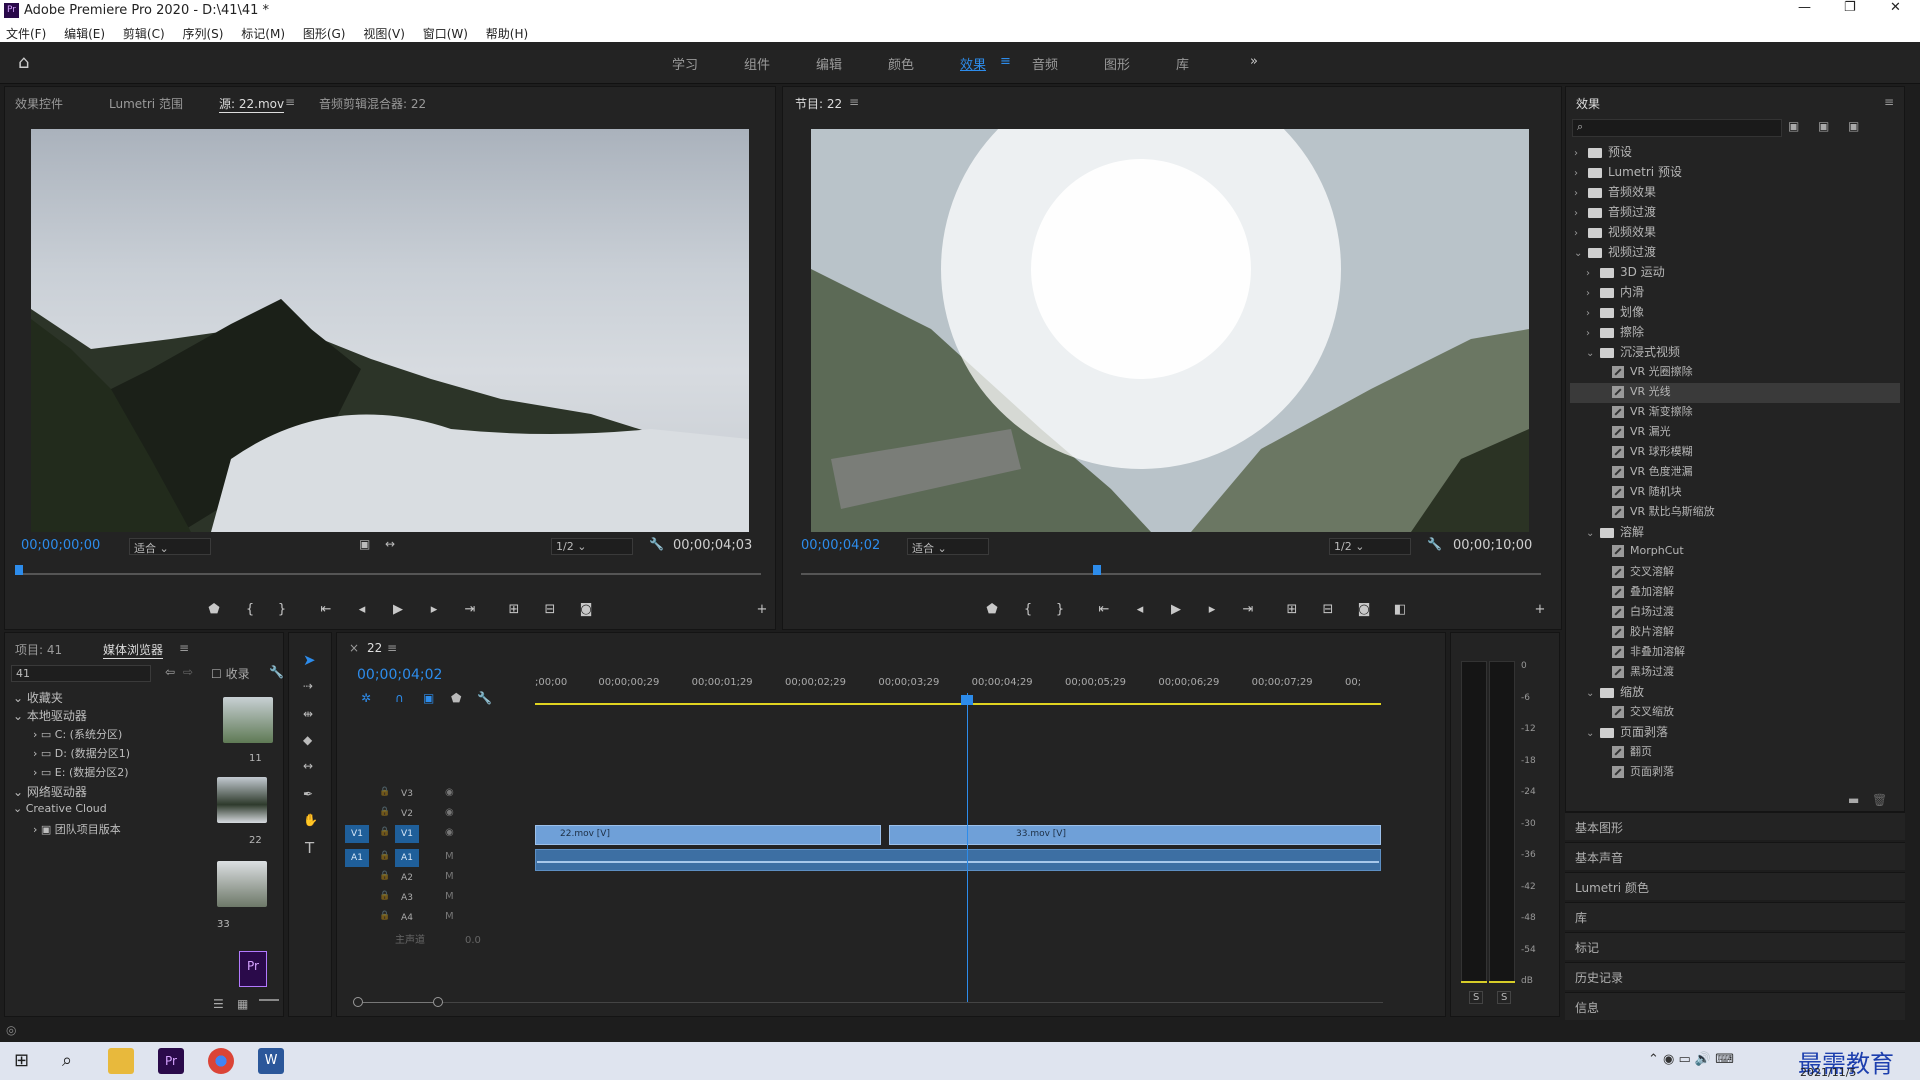  What do you see at coordinates (398, 1002) in the screenshot?
I see `timeline-zoom-bar` at bounding box center [398, 1002].